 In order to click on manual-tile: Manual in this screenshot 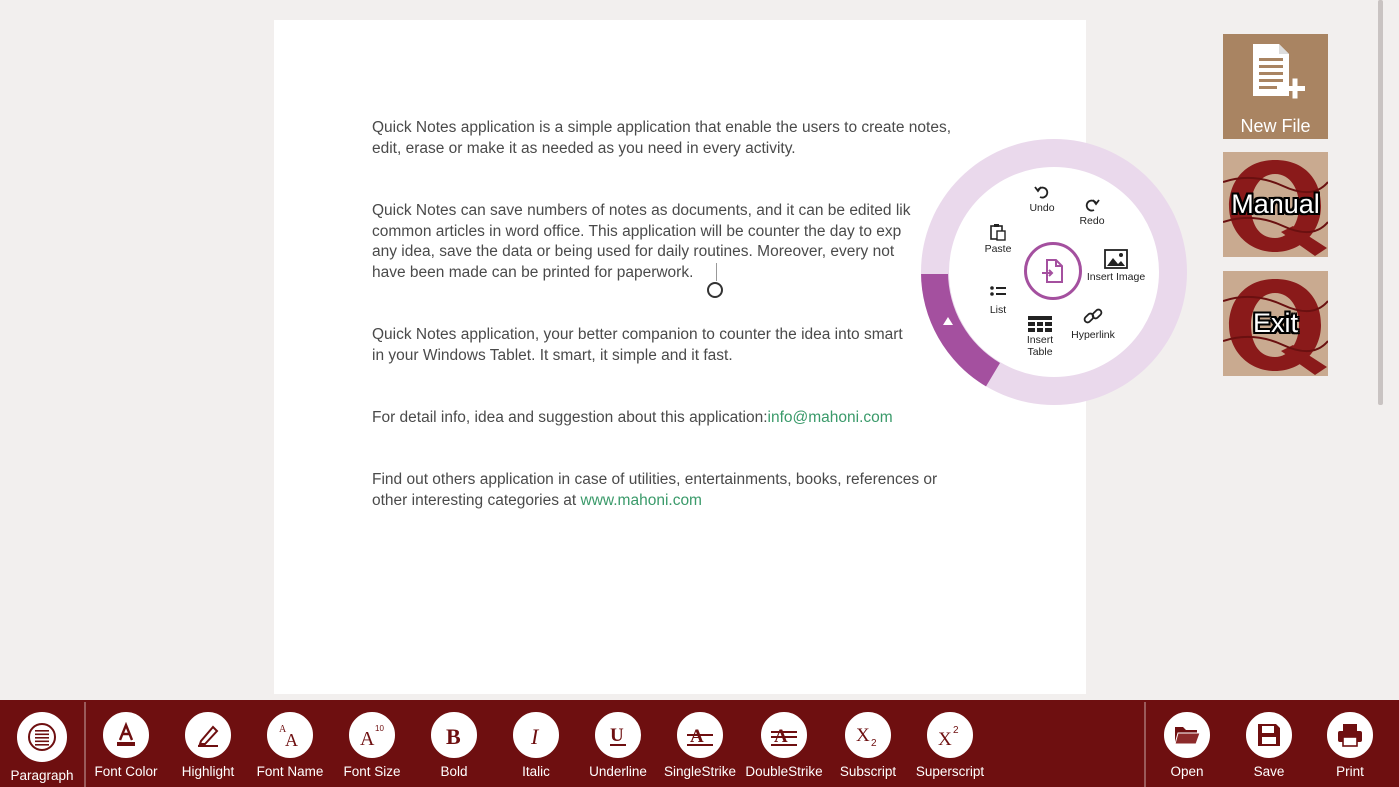, I will do `click(1275, 204)`.